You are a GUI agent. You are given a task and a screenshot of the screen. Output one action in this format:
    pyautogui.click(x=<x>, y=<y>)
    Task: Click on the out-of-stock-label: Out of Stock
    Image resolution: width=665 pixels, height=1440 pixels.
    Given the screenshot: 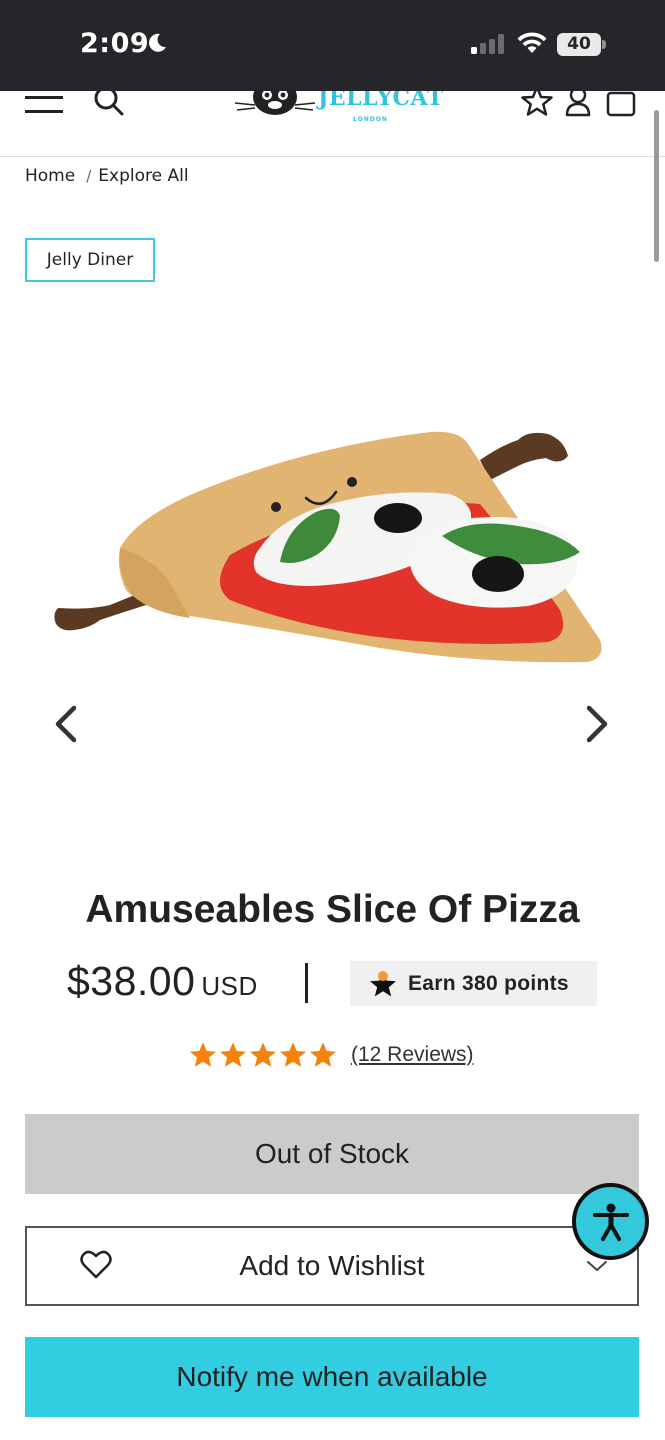 What is the action you would take?
    pyautogui.click(x=332, y=1153)
    